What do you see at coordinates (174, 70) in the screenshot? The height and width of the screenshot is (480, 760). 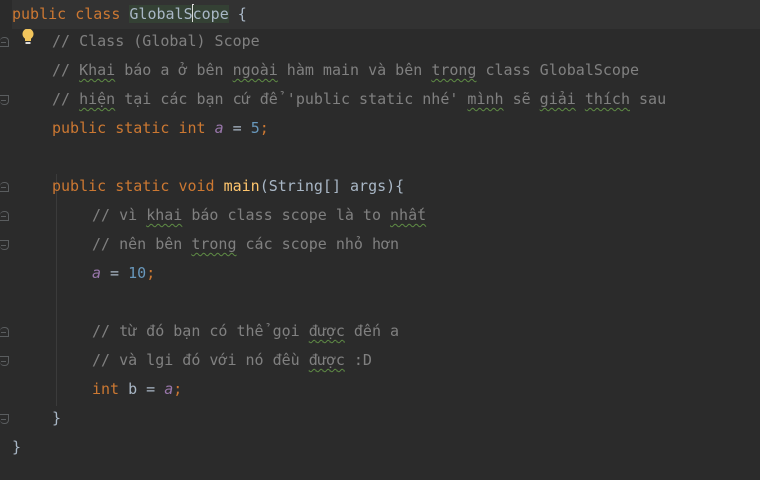 I see `comment-text: báo a ở bên` at bounding box center [174, 70].